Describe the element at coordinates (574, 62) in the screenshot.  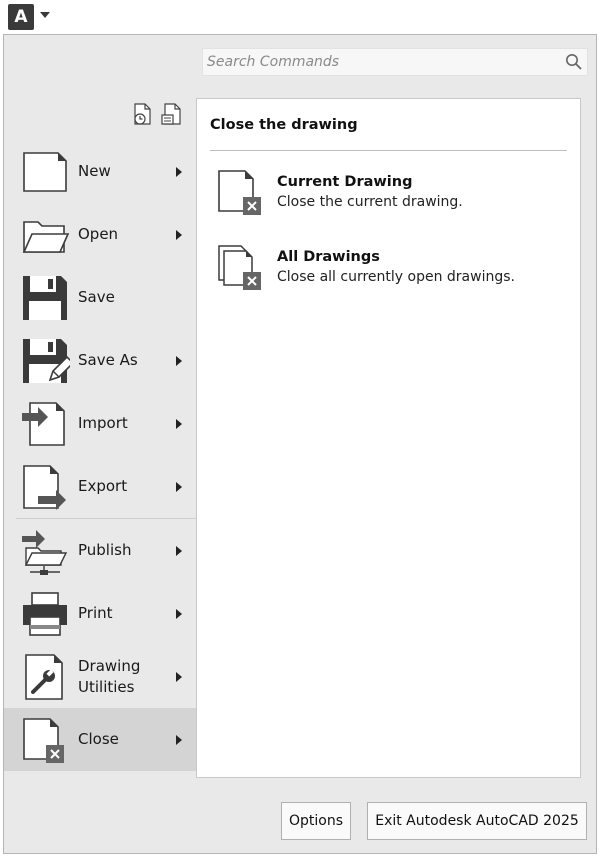
I see `search-icon` at that location.